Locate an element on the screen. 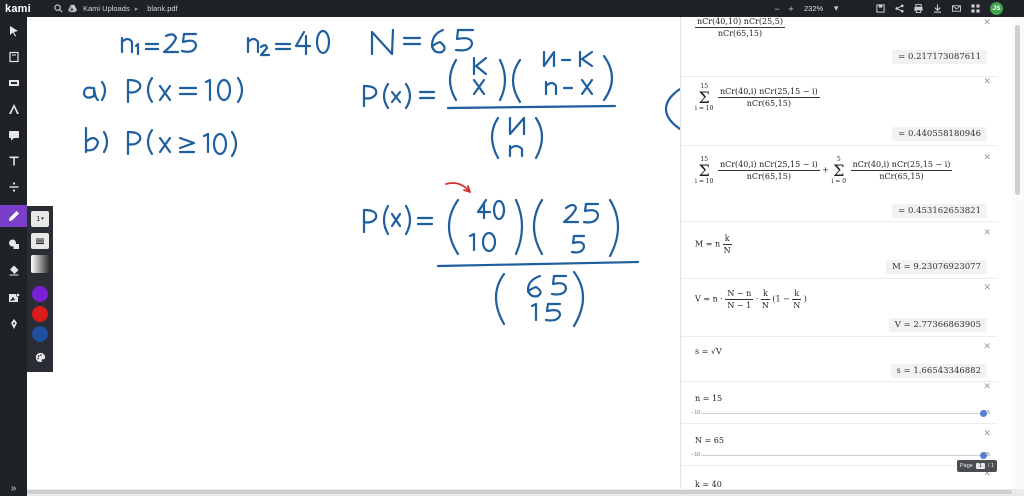 Image resolution: width=1024 pixels, height=496 pixels. save-icon is located at coordinates (880, 9).